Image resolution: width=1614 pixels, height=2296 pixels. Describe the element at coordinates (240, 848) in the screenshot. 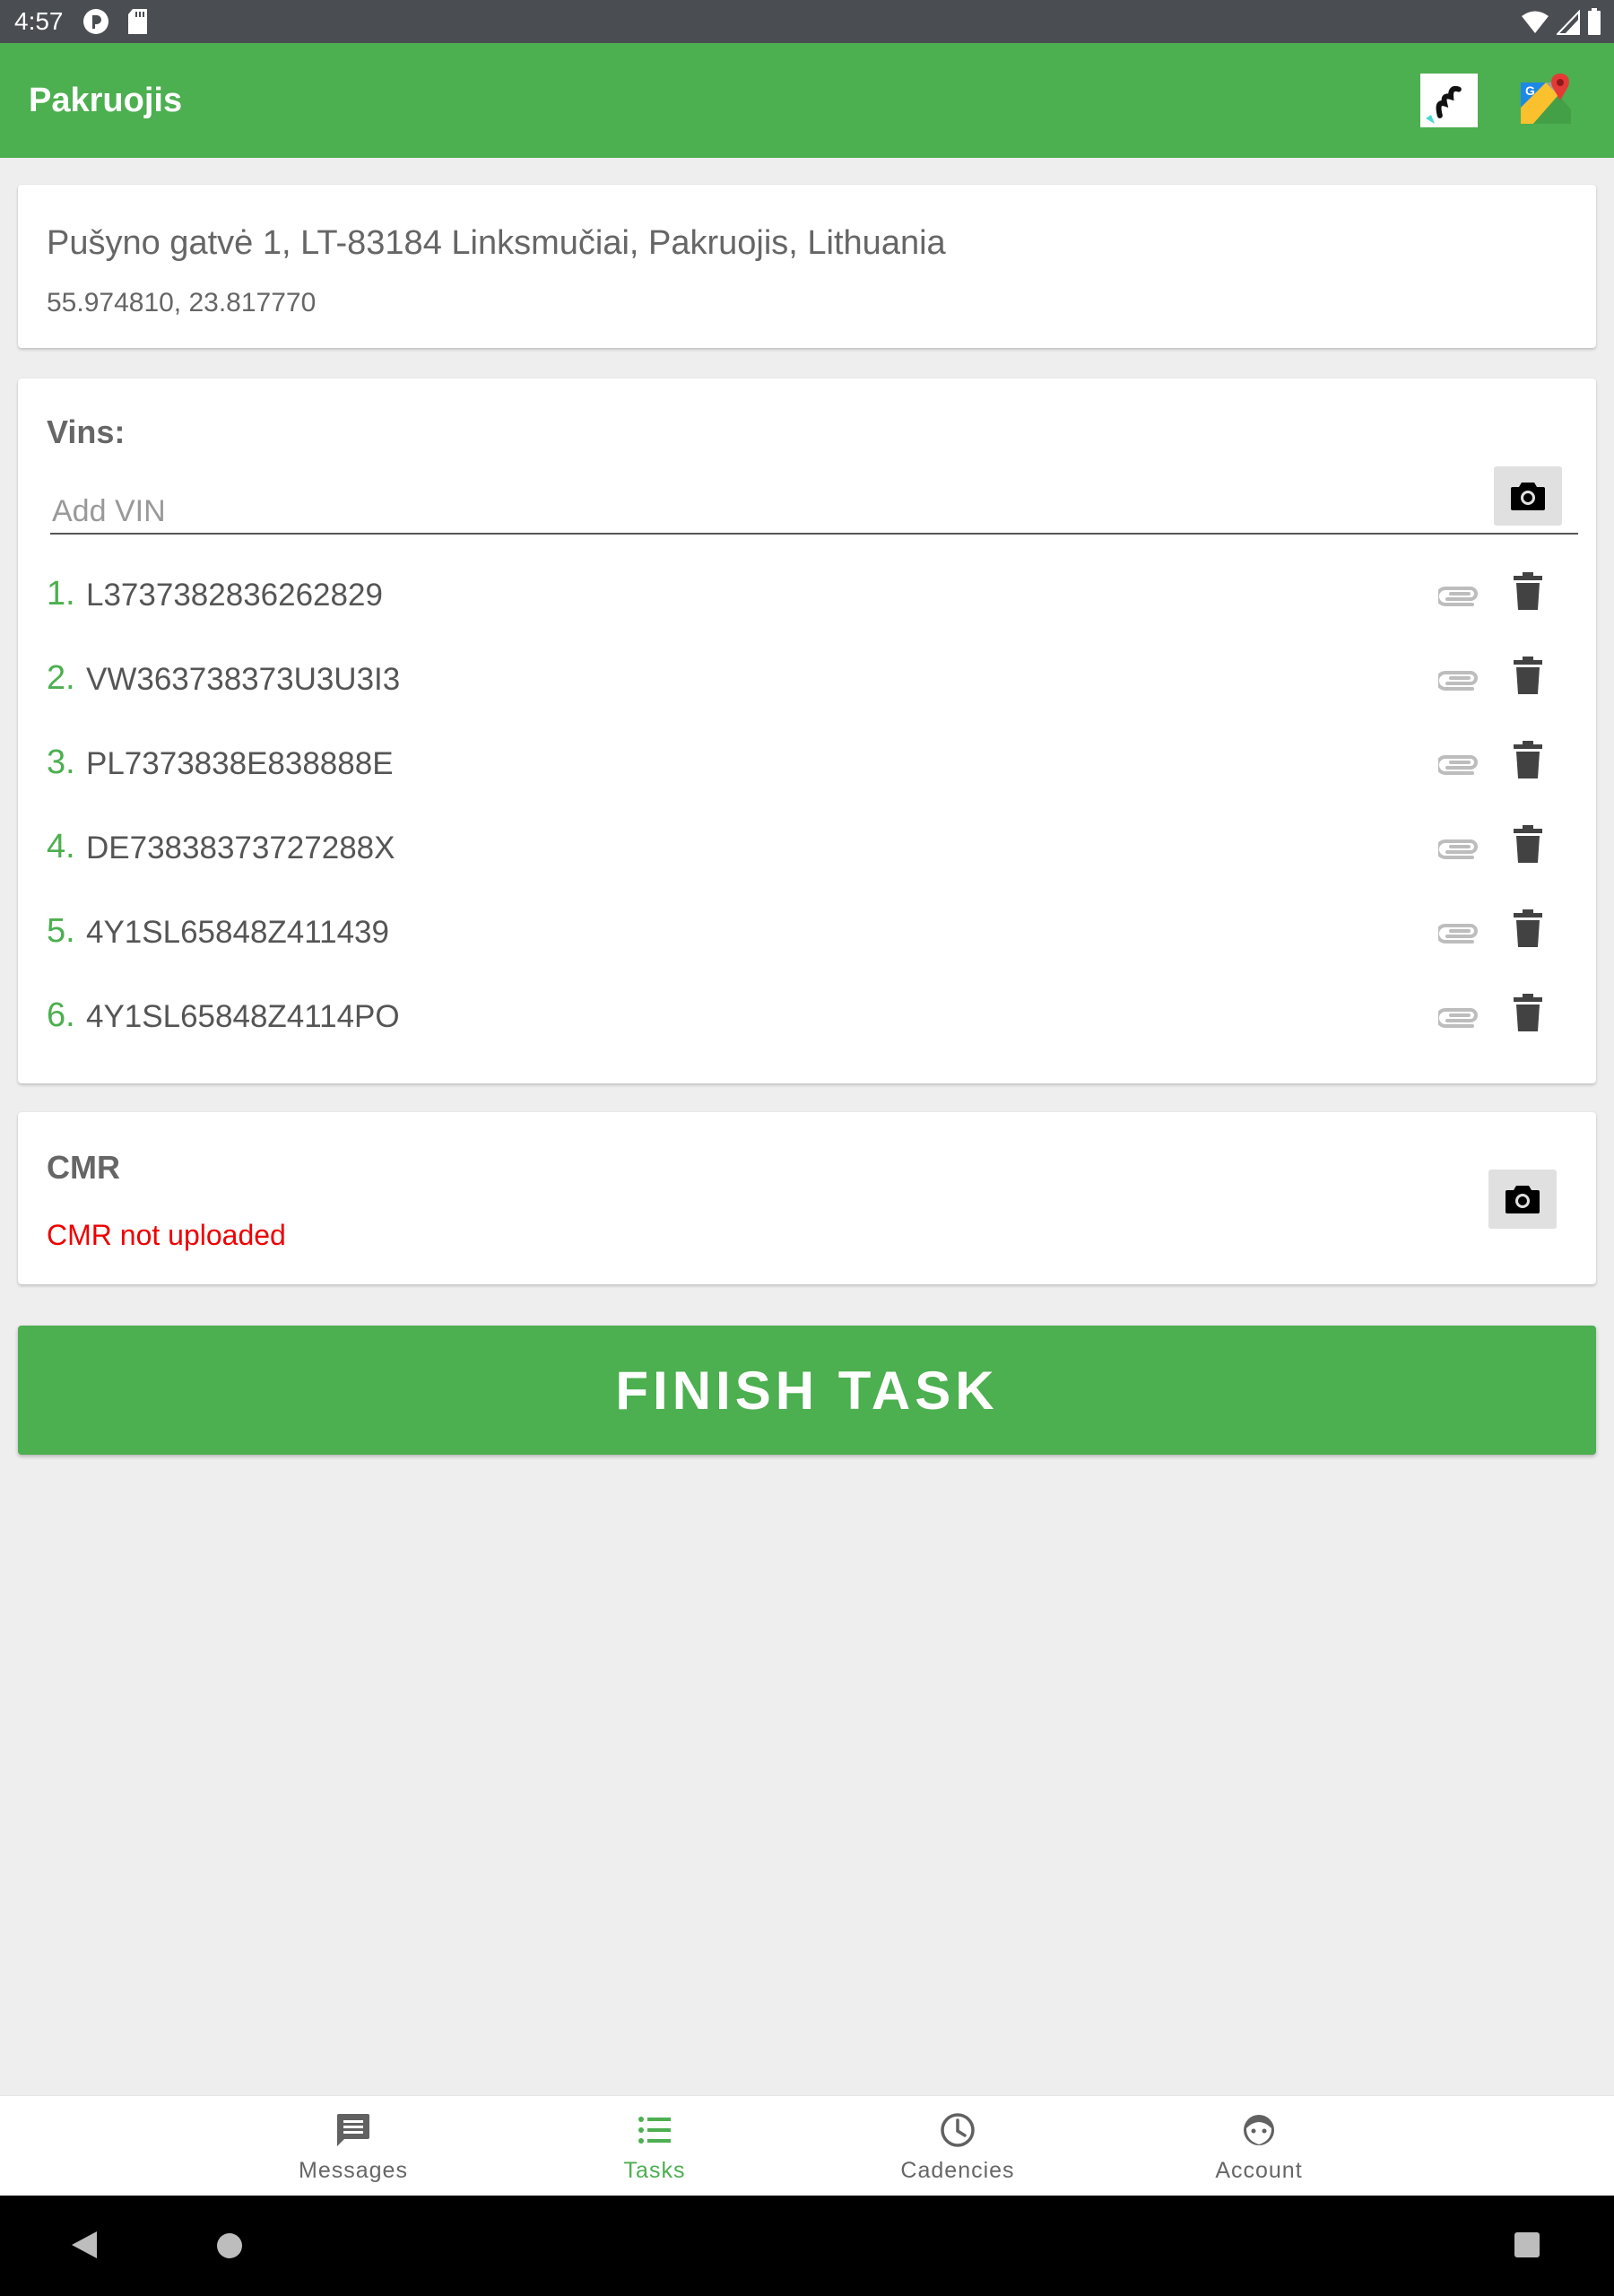

I see `vin-code: DE73838373727288X` at that location.